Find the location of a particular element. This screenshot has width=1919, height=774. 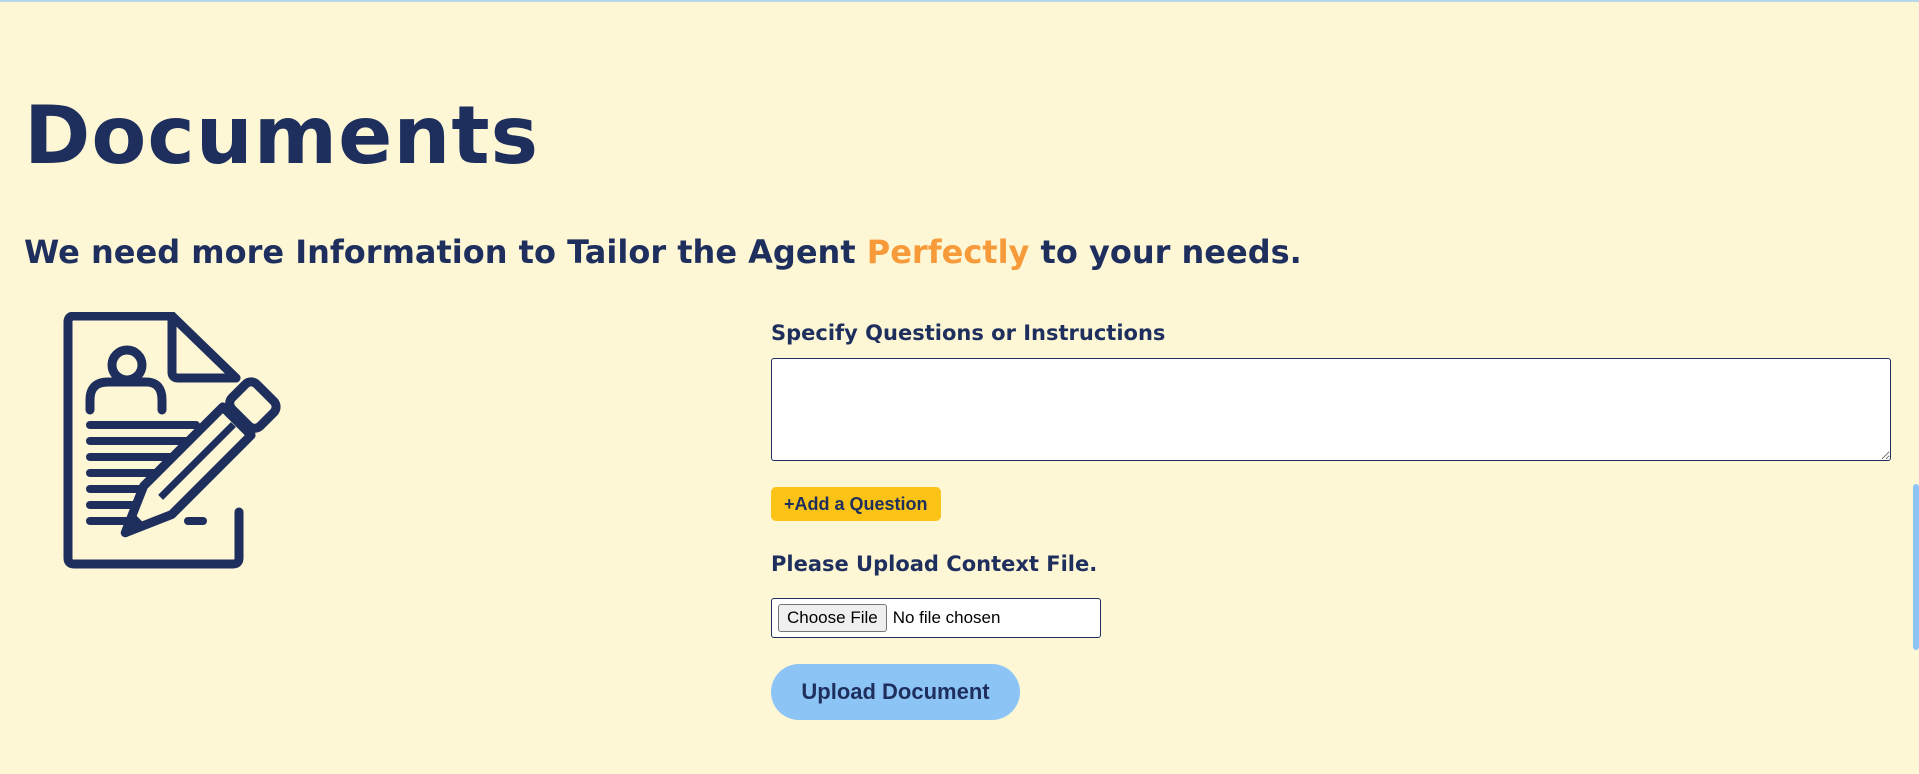

subtitle-accent-word: Perfectly is located at coordinates (948, 252).